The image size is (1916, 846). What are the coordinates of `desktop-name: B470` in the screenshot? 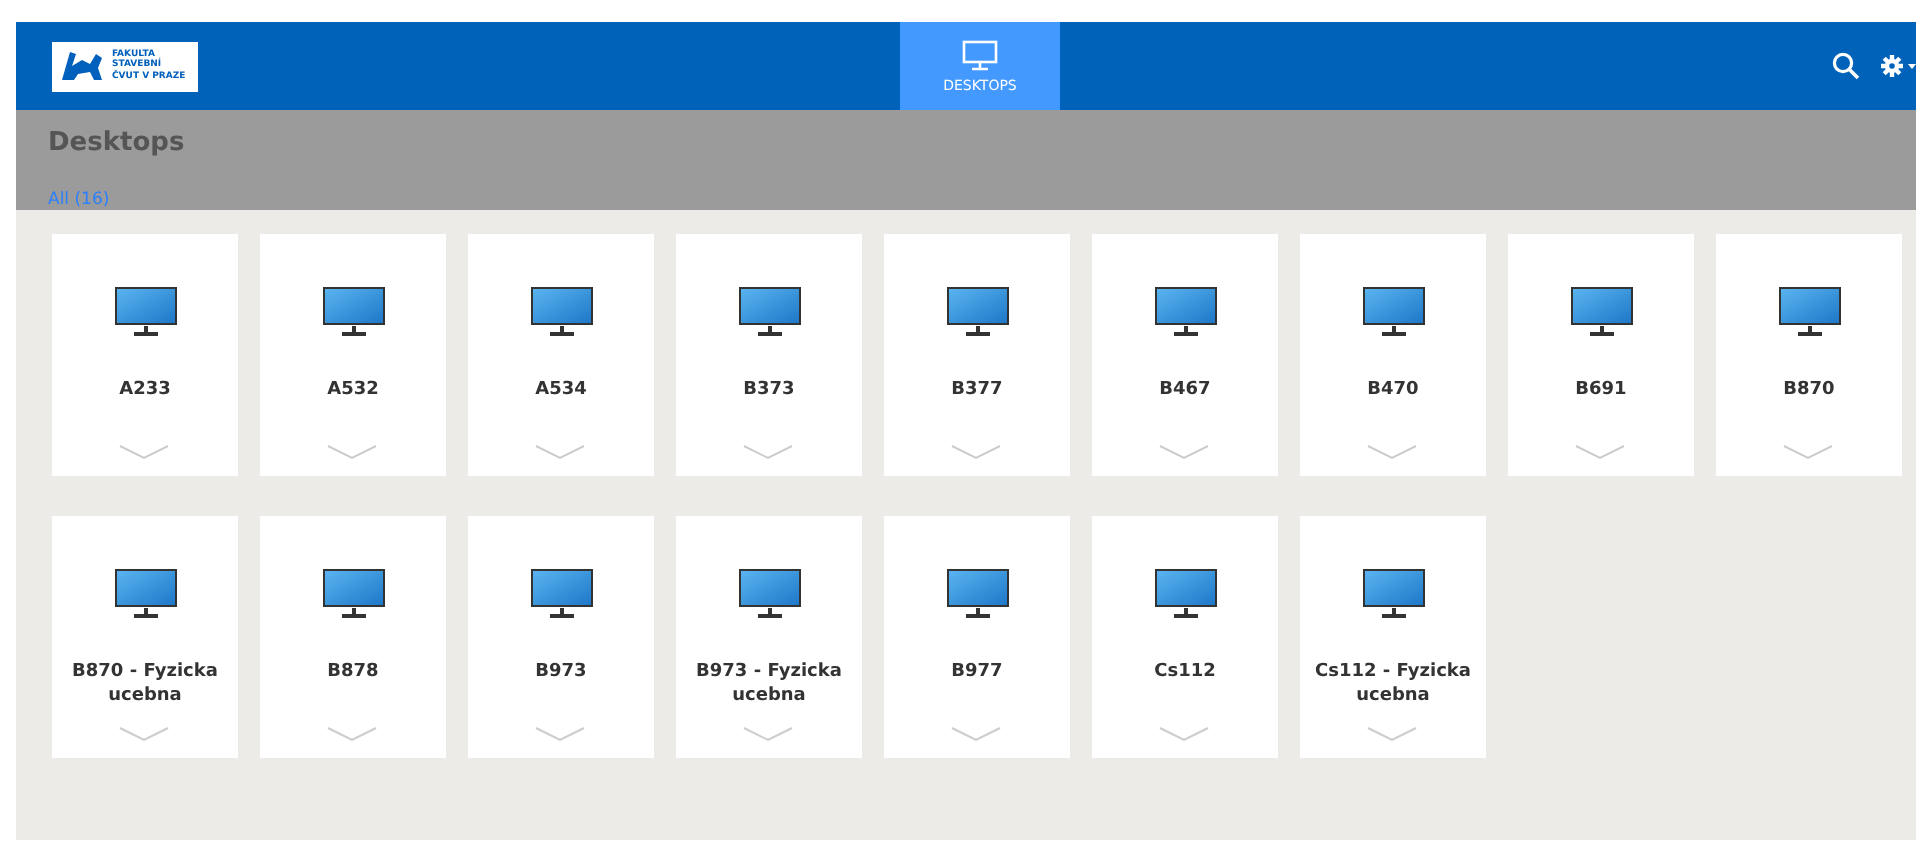 It's located at (1393, 390).